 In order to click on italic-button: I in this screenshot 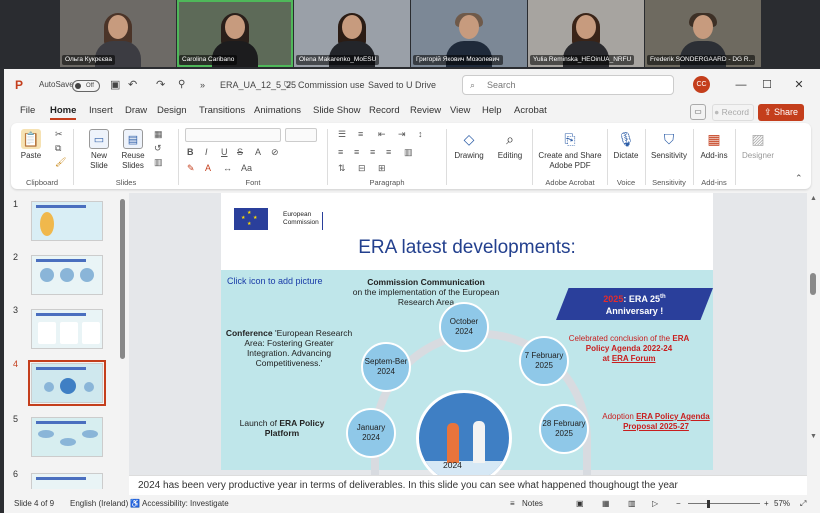, I will do `click(206, 152)`.